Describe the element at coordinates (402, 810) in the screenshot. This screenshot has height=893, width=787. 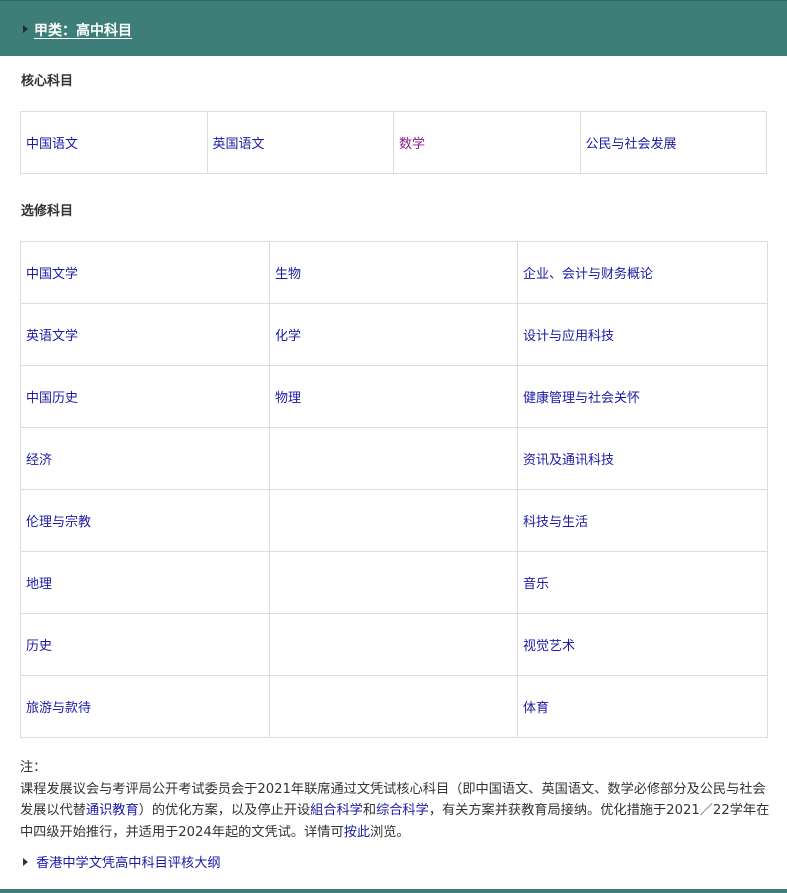
I see `note-link-integrated-science: 综合科学` at that location.